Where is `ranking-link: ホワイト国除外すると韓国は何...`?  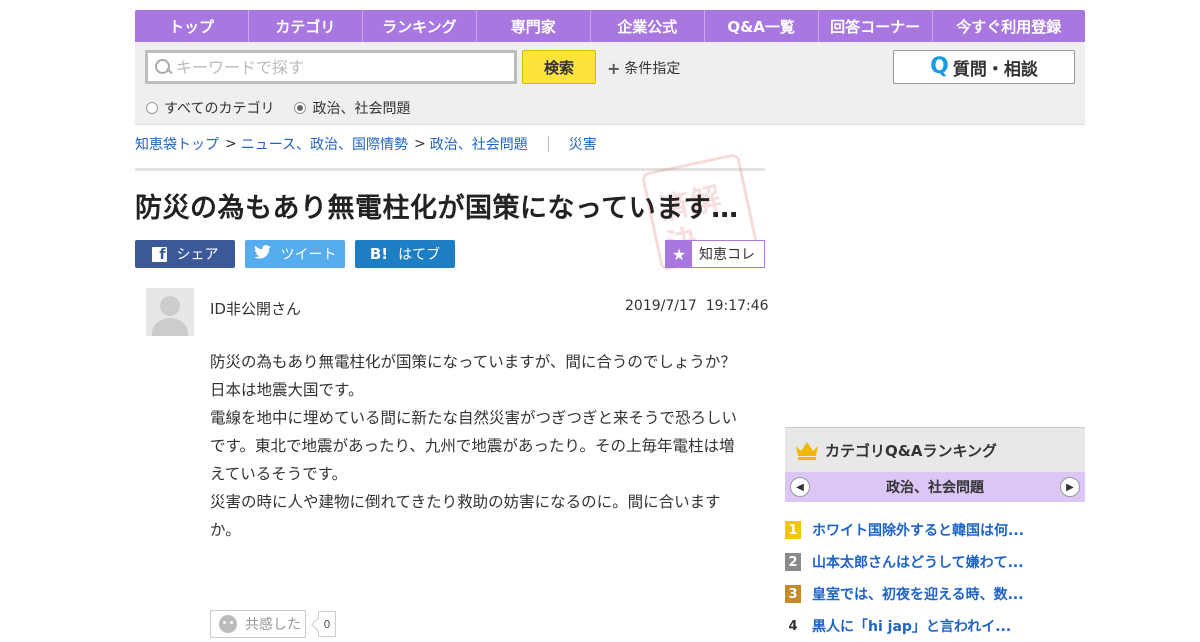 ranking-link: ホワイト国除外すると韓国は何... is located at coordinates (918, 530).